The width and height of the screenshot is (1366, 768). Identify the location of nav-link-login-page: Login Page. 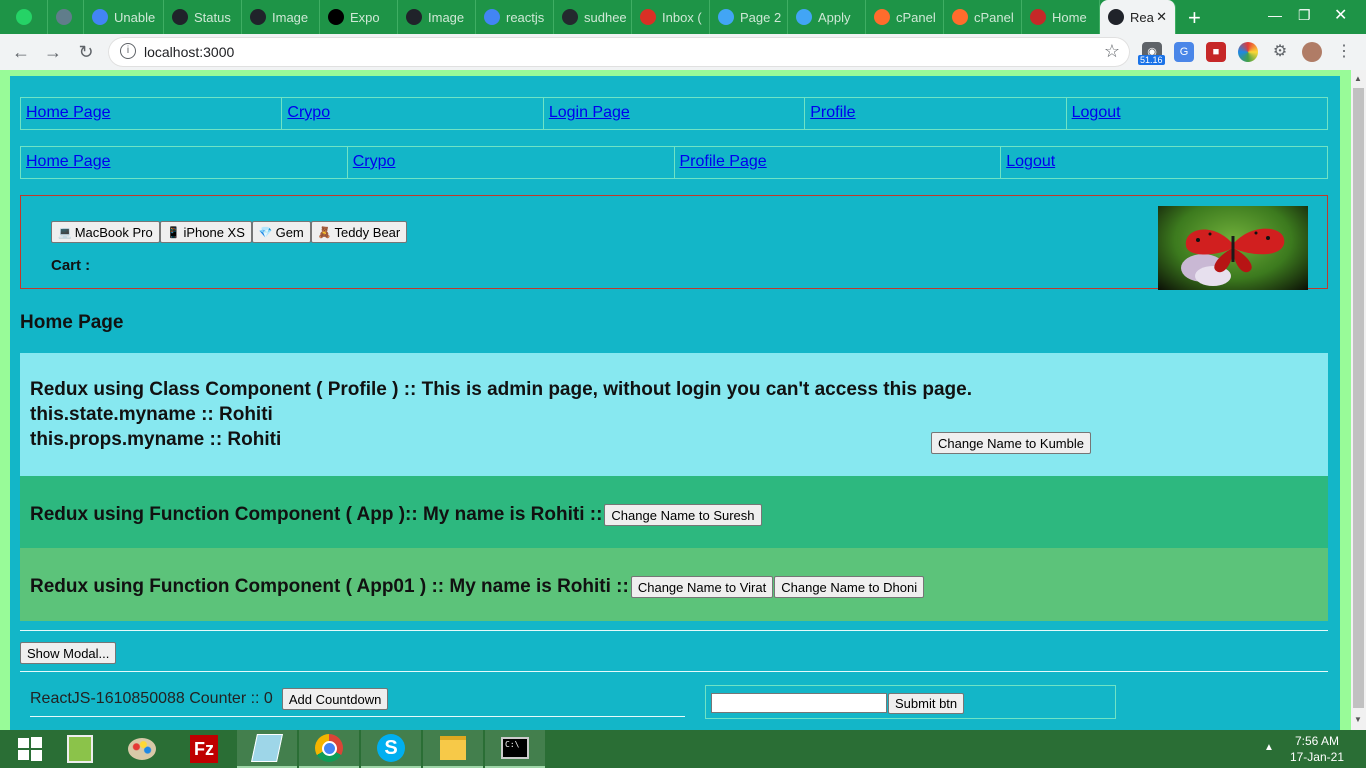
(589, 112).